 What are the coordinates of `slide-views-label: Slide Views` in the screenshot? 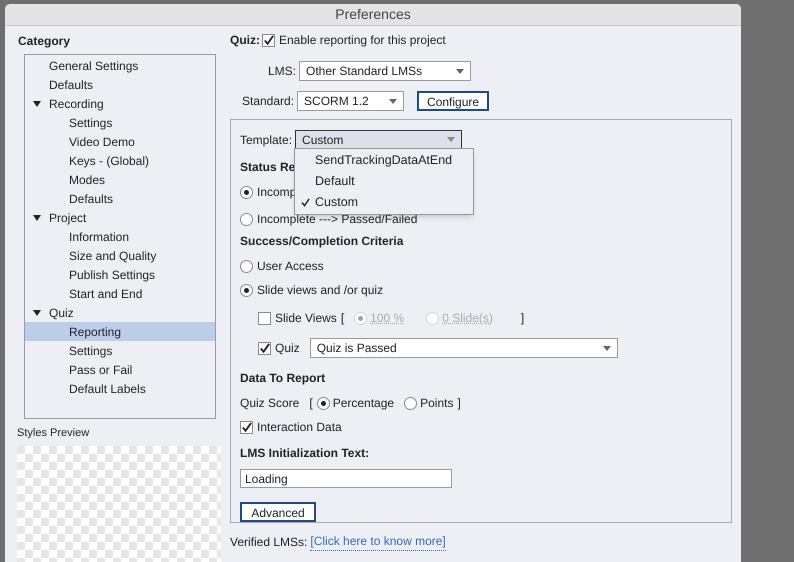 It's located at (306, 318).